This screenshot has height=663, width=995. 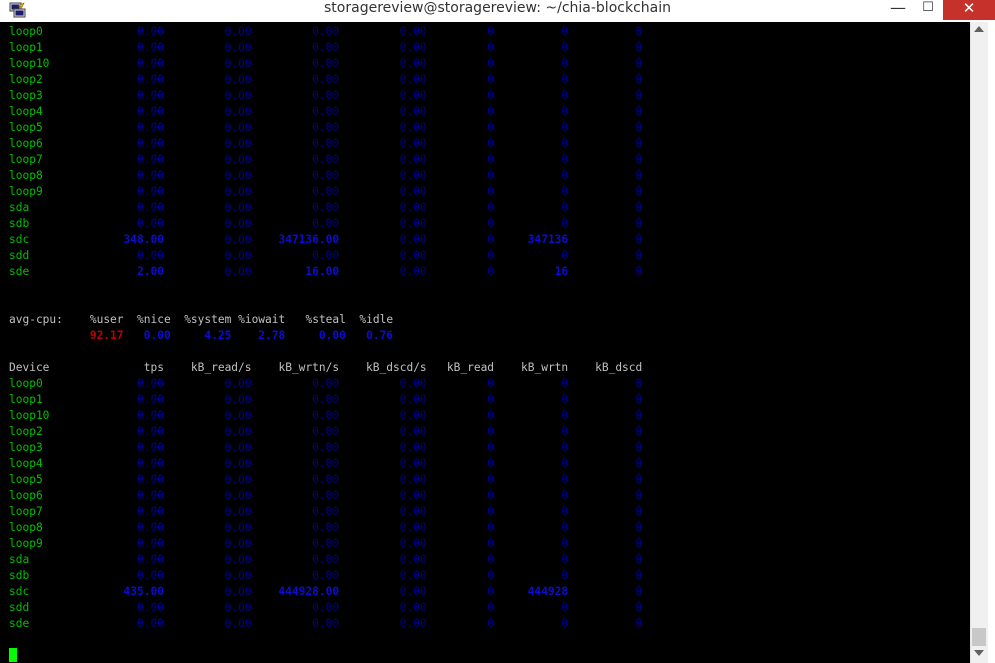 What do you see at coordinates (29, 415) in the screenshot?
I see `device-name: loop10` at bounding box center [29, 415].